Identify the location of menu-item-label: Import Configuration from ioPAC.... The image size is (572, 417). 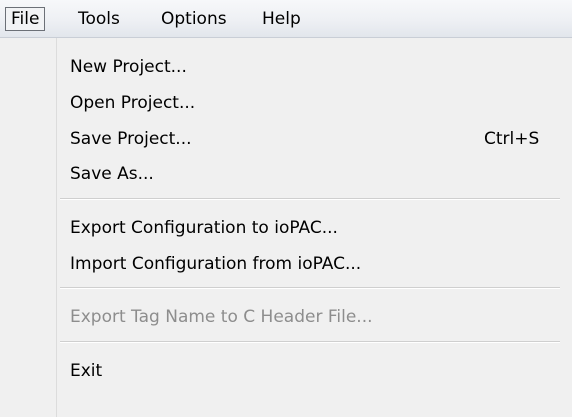
(216, 264).